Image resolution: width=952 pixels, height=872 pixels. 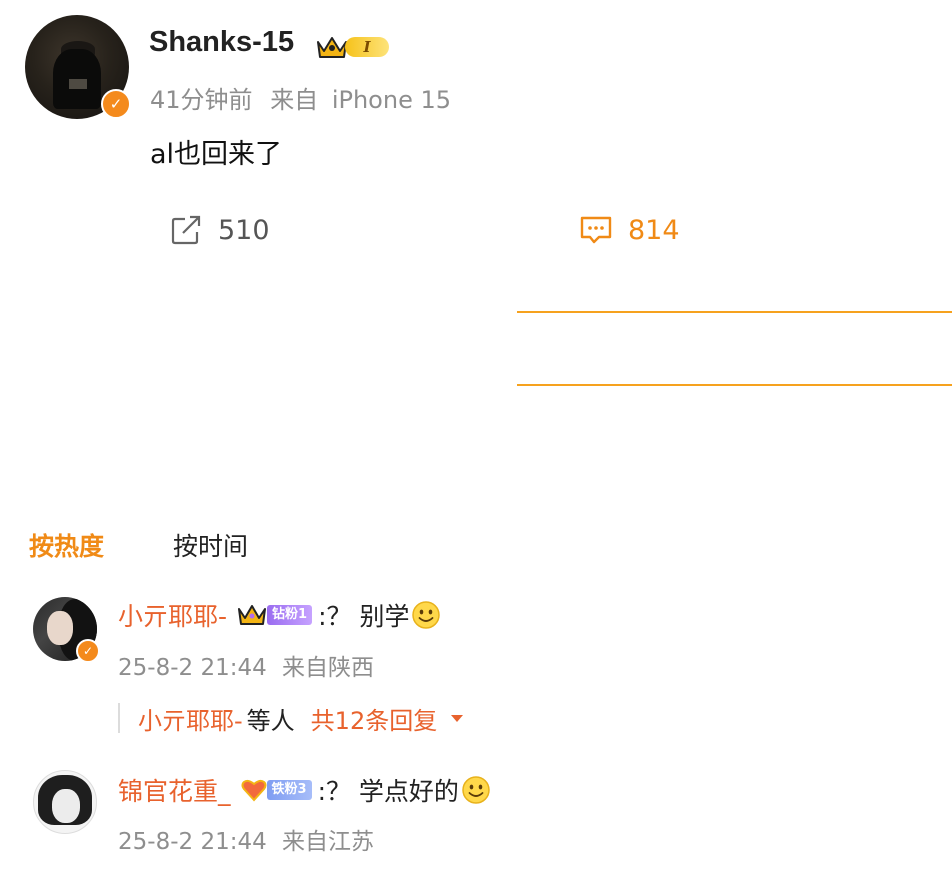 I want to click on comment-line: 小亓耶耶- 钻粉1 :？ 别学, so click(x=279, y=615).